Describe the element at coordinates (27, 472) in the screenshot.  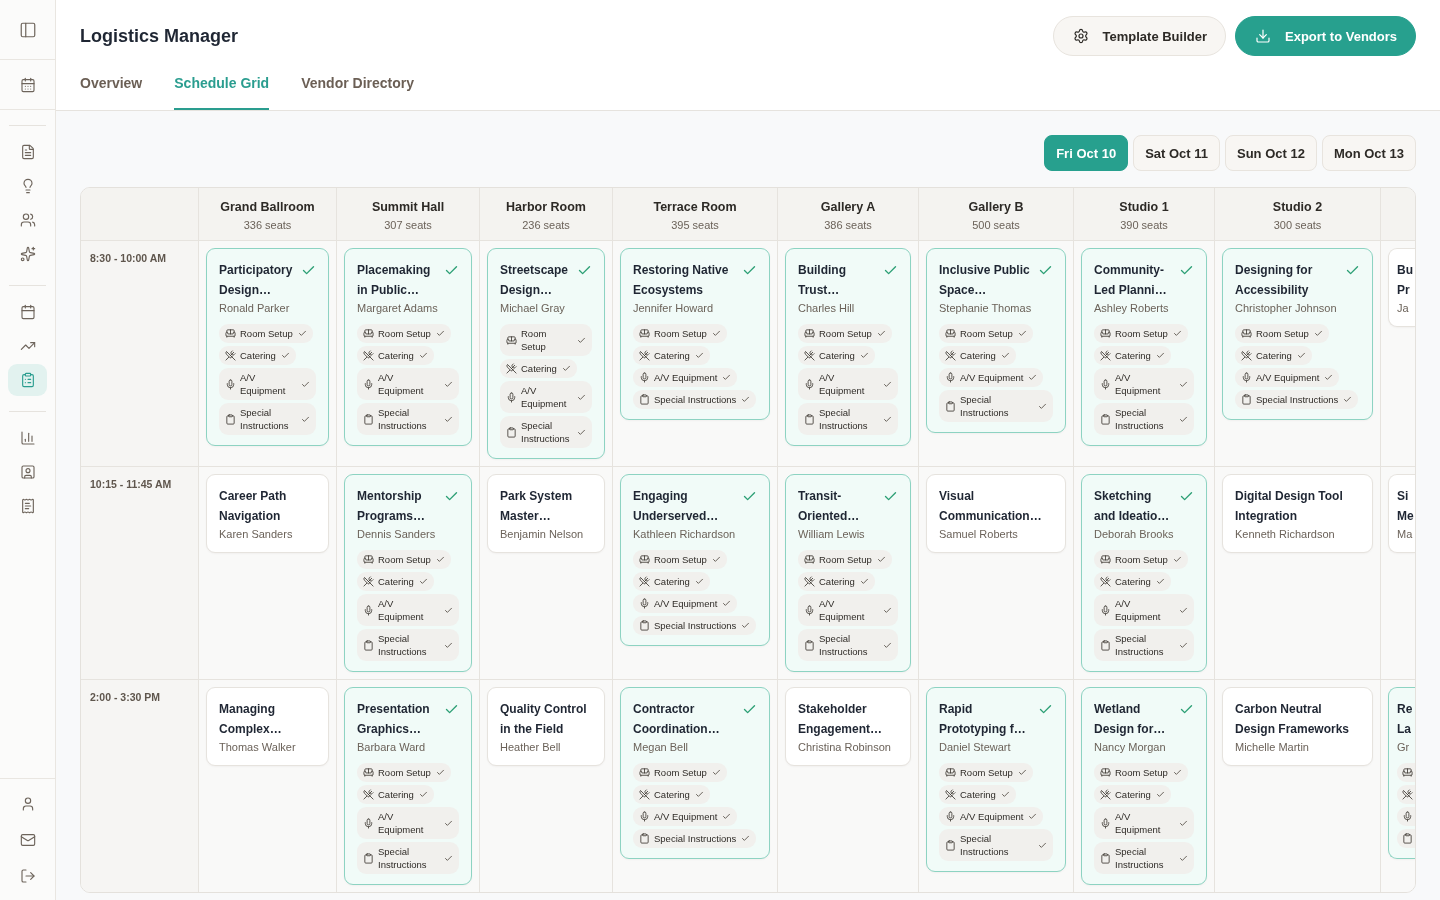
I see `user-square-icon` at that location.